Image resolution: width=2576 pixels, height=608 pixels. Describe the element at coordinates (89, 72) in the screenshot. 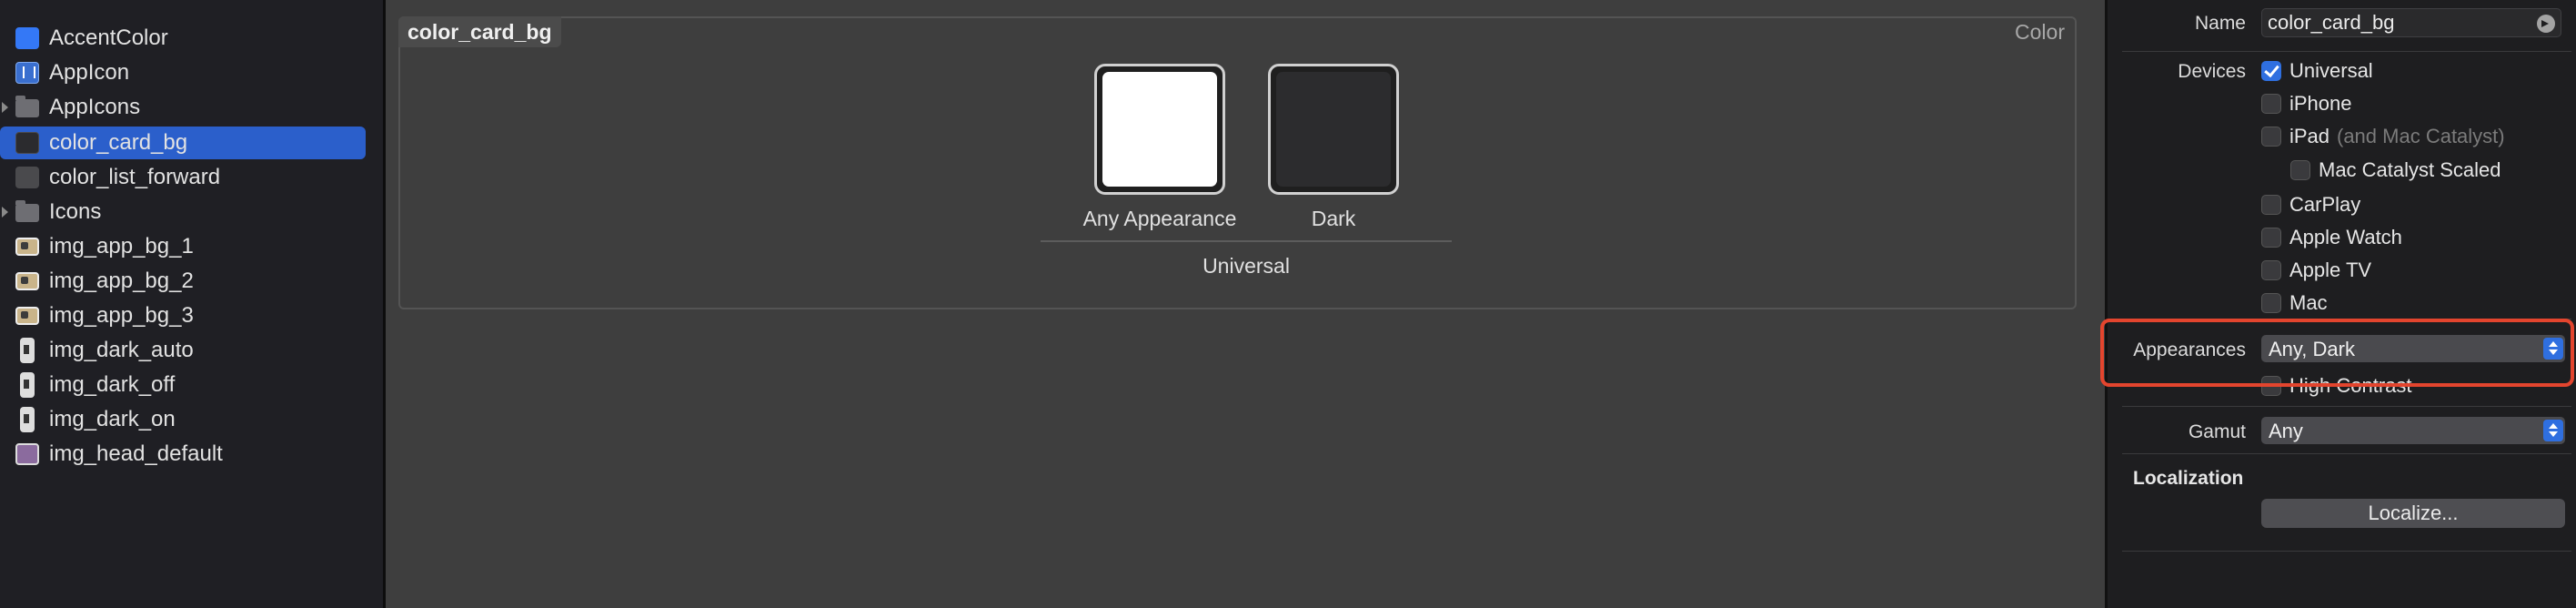

I see `sidebar-item-label: AppIcon` at that location.